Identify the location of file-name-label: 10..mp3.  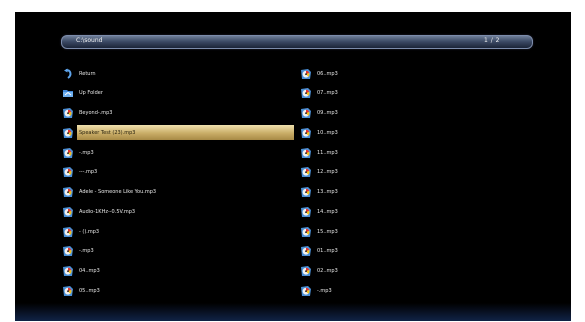
(327, 132).